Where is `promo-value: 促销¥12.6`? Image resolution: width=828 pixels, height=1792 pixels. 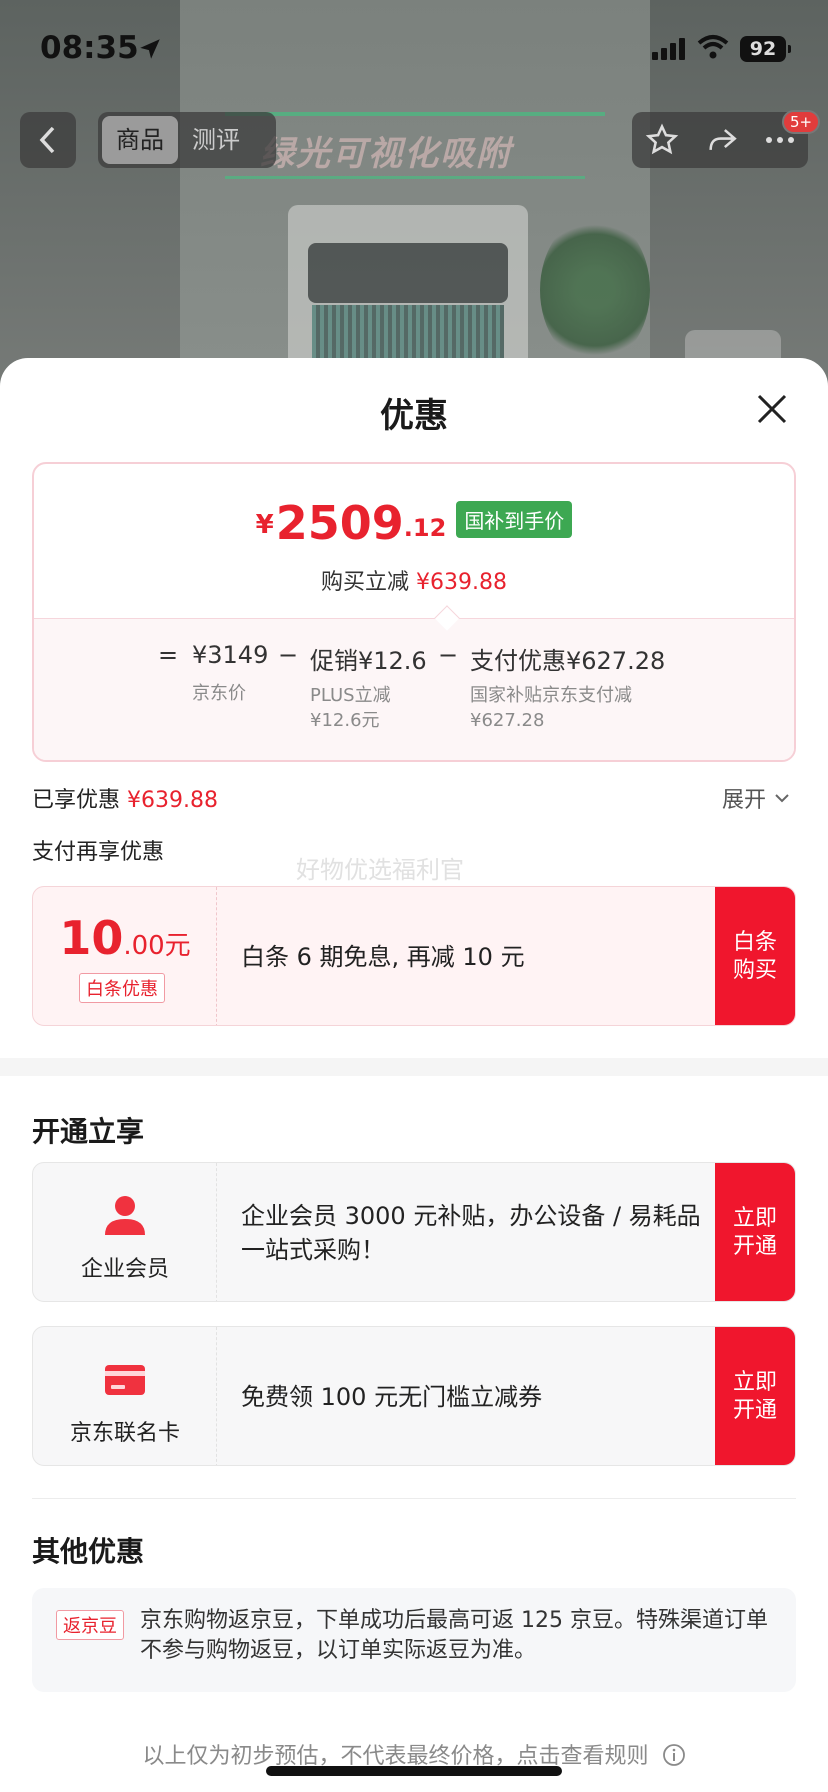 promo-value: 促销¥12.6 is located at coordinates (368, 661).